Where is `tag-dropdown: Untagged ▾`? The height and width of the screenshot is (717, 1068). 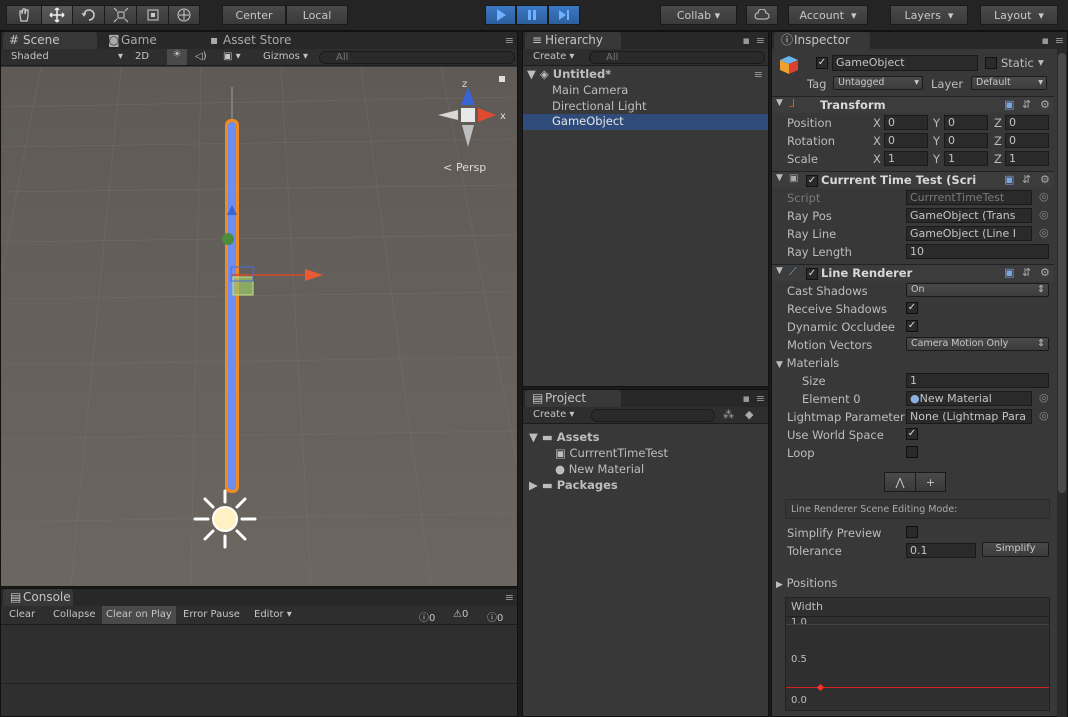 tag-dropdown: Untagged ▾ is located at coordinates (878, 83).